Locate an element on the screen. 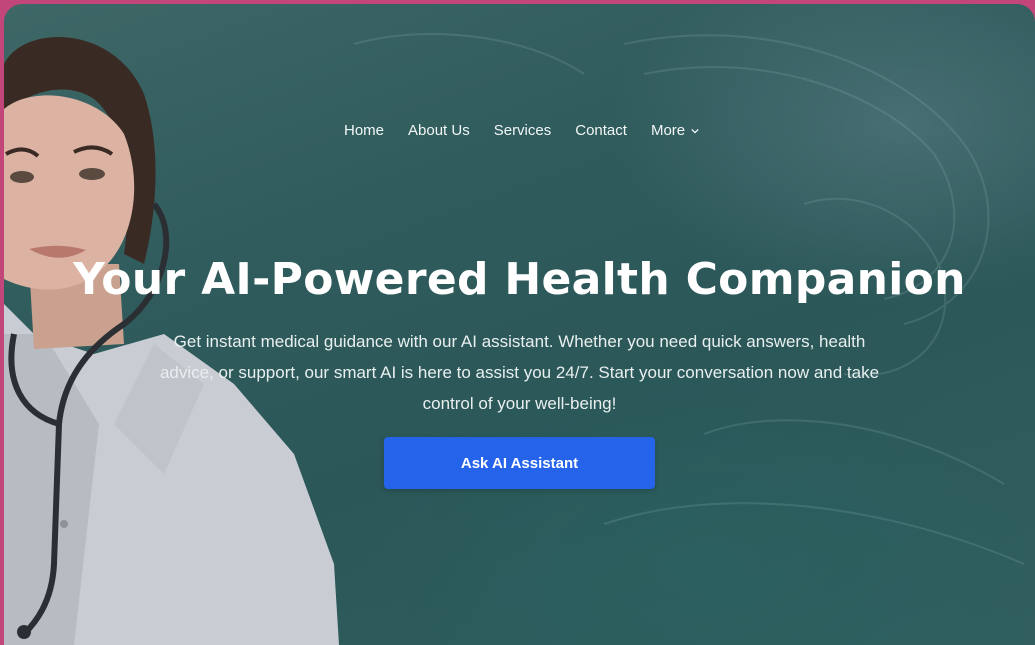 This screenshot has width=1035, height=645. nav-services-label: Services is located at coordinates (522, 130).